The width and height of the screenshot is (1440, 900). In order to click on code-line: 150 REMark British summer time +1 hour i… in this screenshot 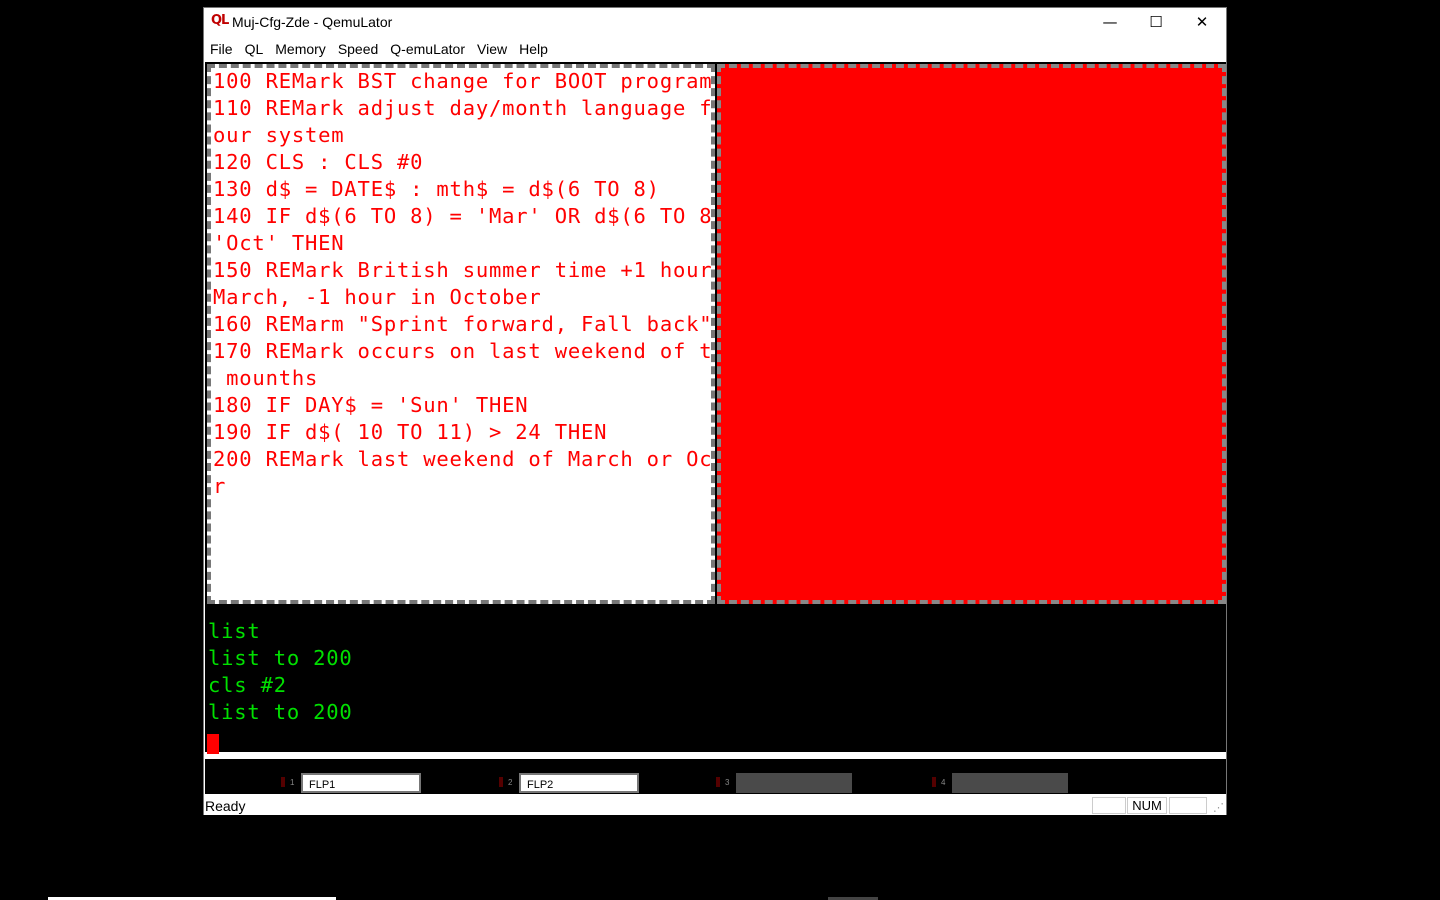, I will do `click(464, 270)`.